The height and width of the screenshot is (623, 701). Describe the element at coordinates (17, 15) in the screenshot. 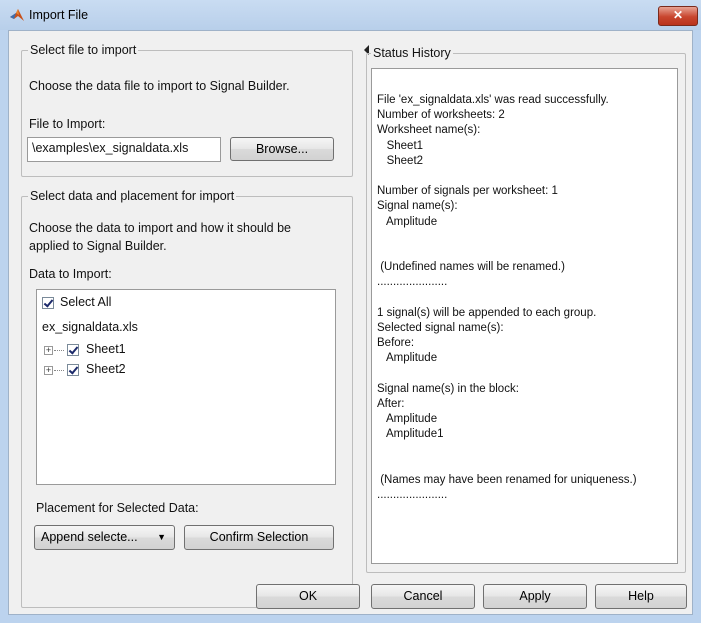

I see `matlab-logo-icon` at that location.